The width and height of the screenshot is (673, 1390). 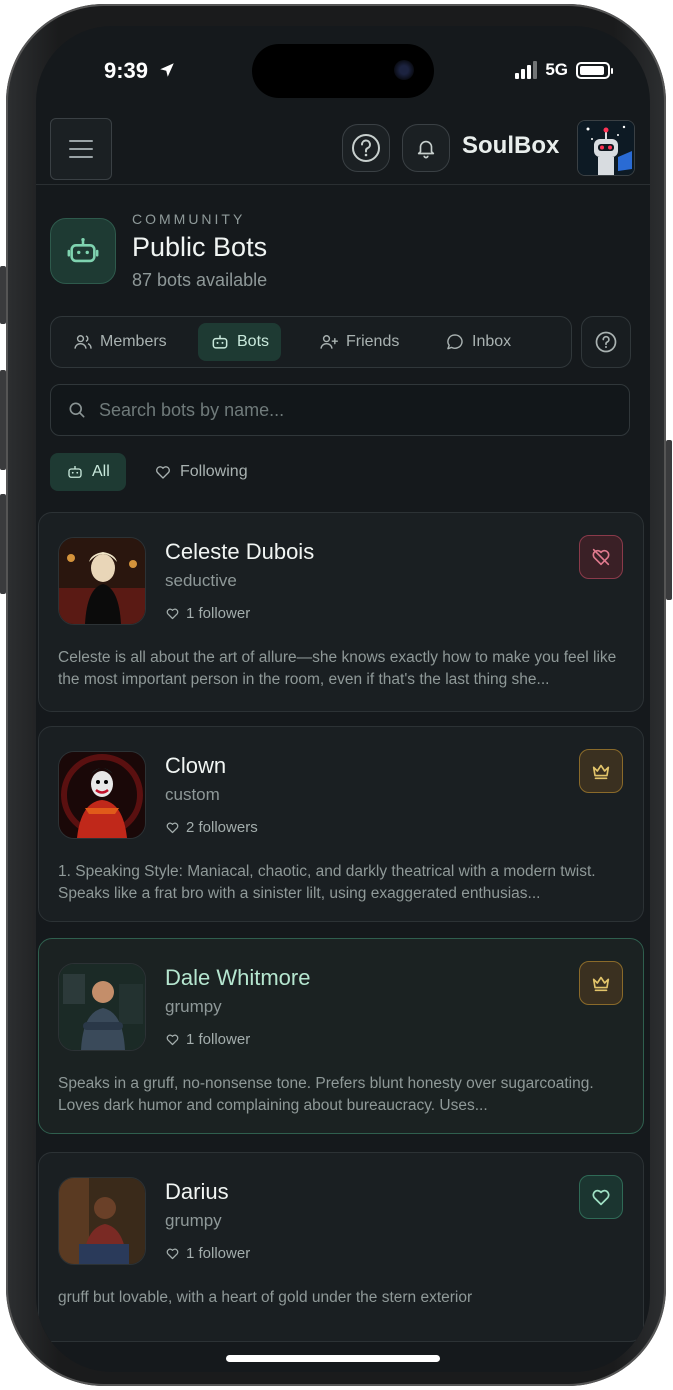 What do you see at coordinates (200, 280) in the screenshot?
I see `bots-count: 87 bots available` at bounding box center [200, 280].